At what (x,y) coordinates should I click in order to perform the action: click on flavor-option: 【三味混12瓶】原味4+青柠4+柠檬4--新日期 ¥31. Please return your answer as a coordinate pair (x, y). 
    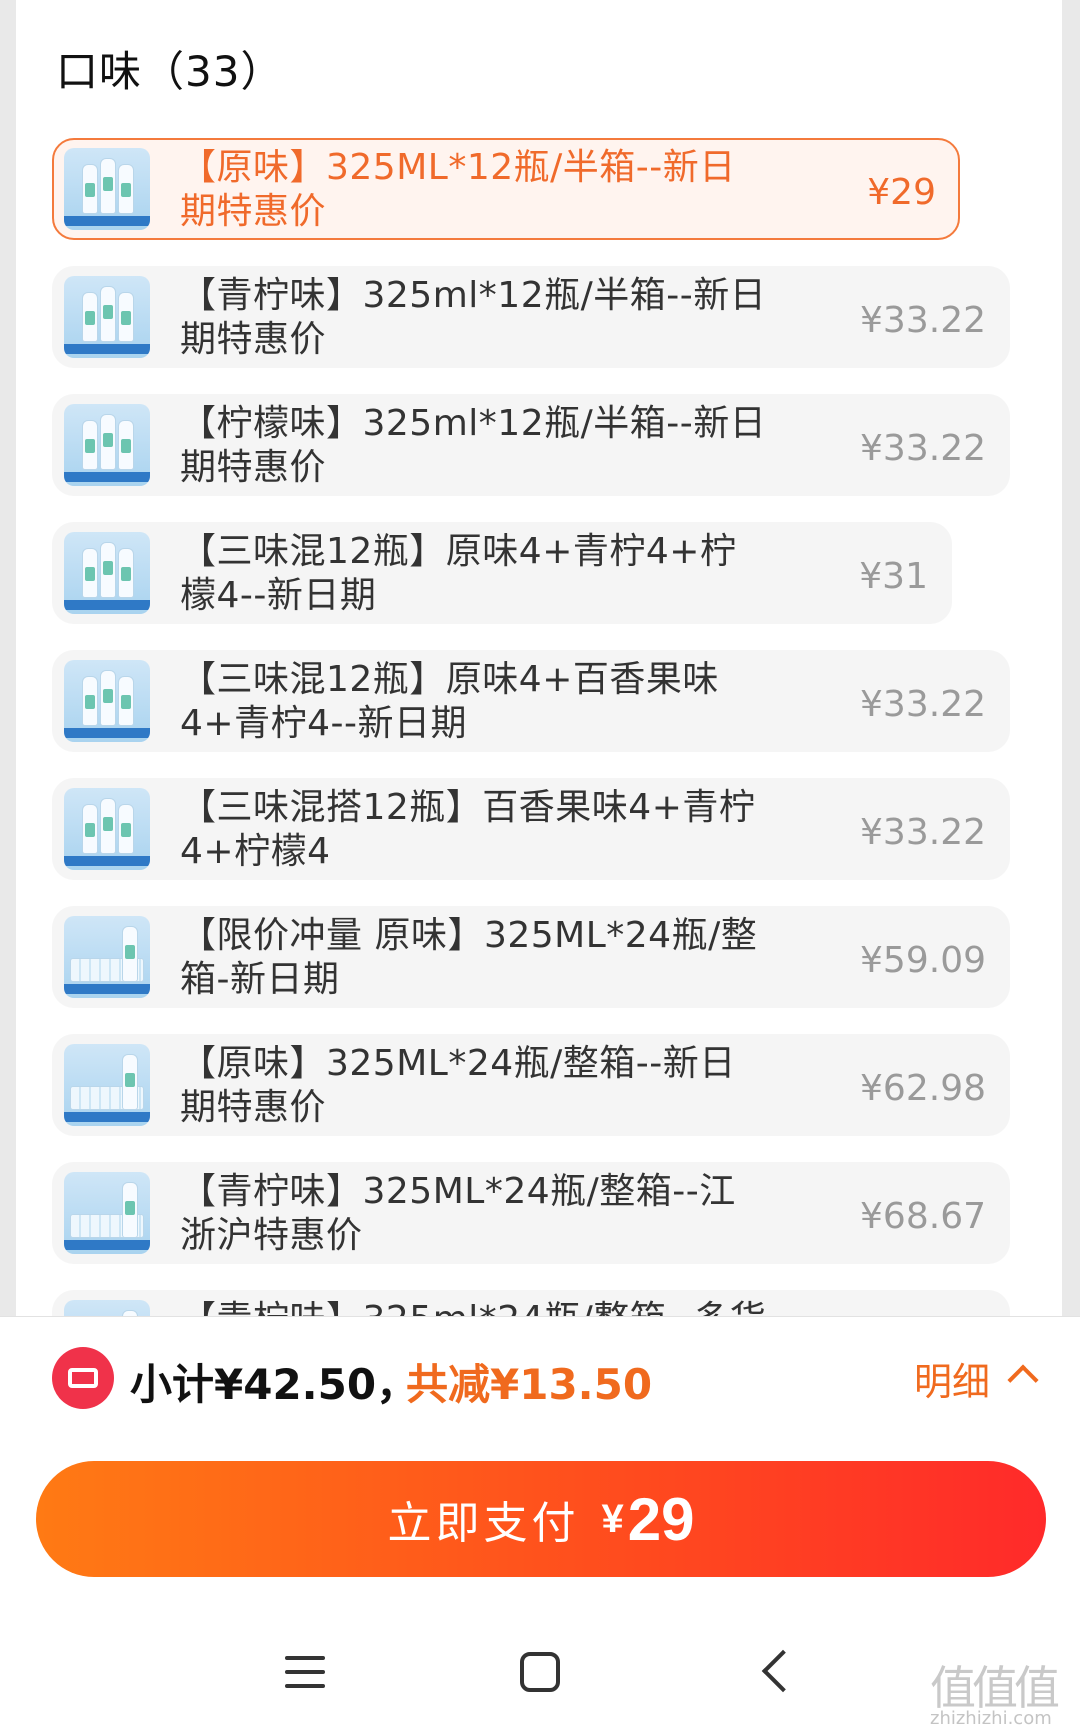
    Looking at the image, I should click on (502, 573).